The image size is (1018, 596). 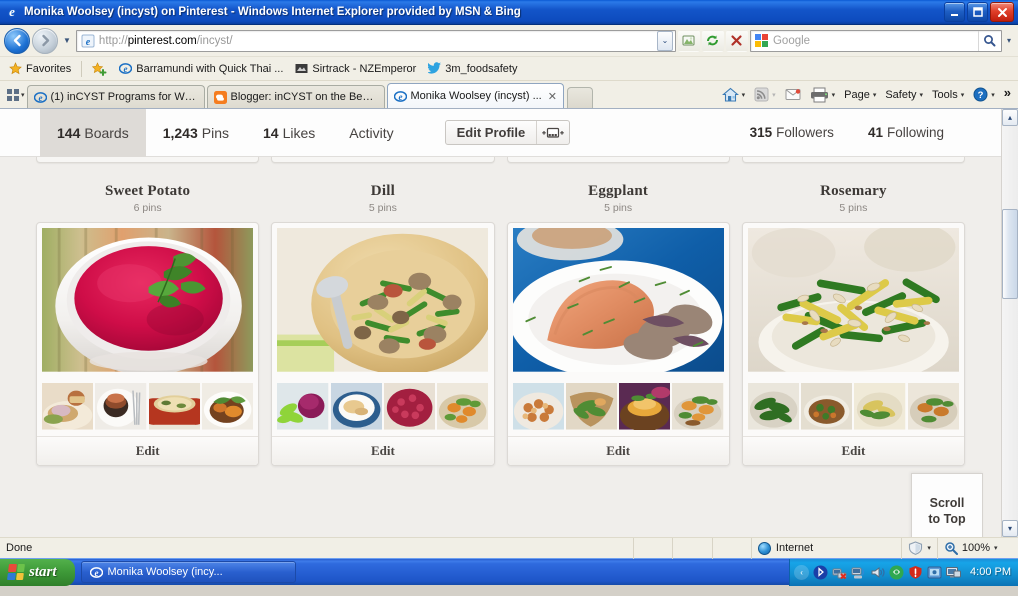 What do you see at coordinates (971, 548) in the screenshot?
I see `zoom-control: 100% ▾` at bounding box center [971, 548].